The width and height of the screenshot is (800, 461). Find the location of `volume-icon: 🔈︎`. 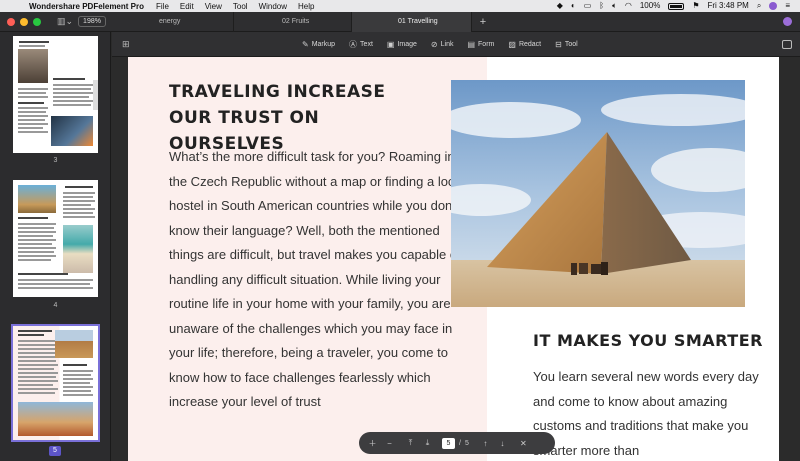

volume-icon: 🔈︎ is located at coordinates (614, 6).